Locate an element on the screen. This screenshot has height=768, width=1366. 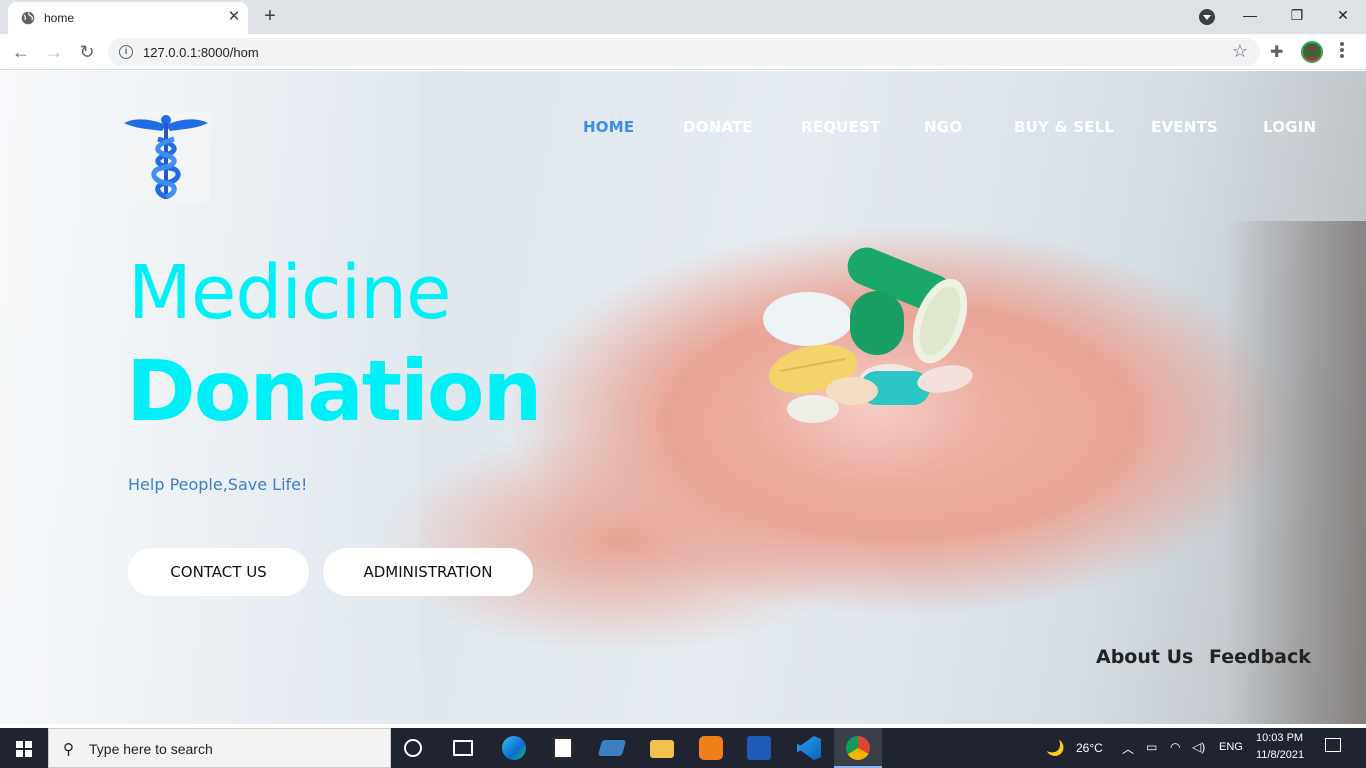
contact-us-button: CONTACT US is located at coordinates (218, 572).